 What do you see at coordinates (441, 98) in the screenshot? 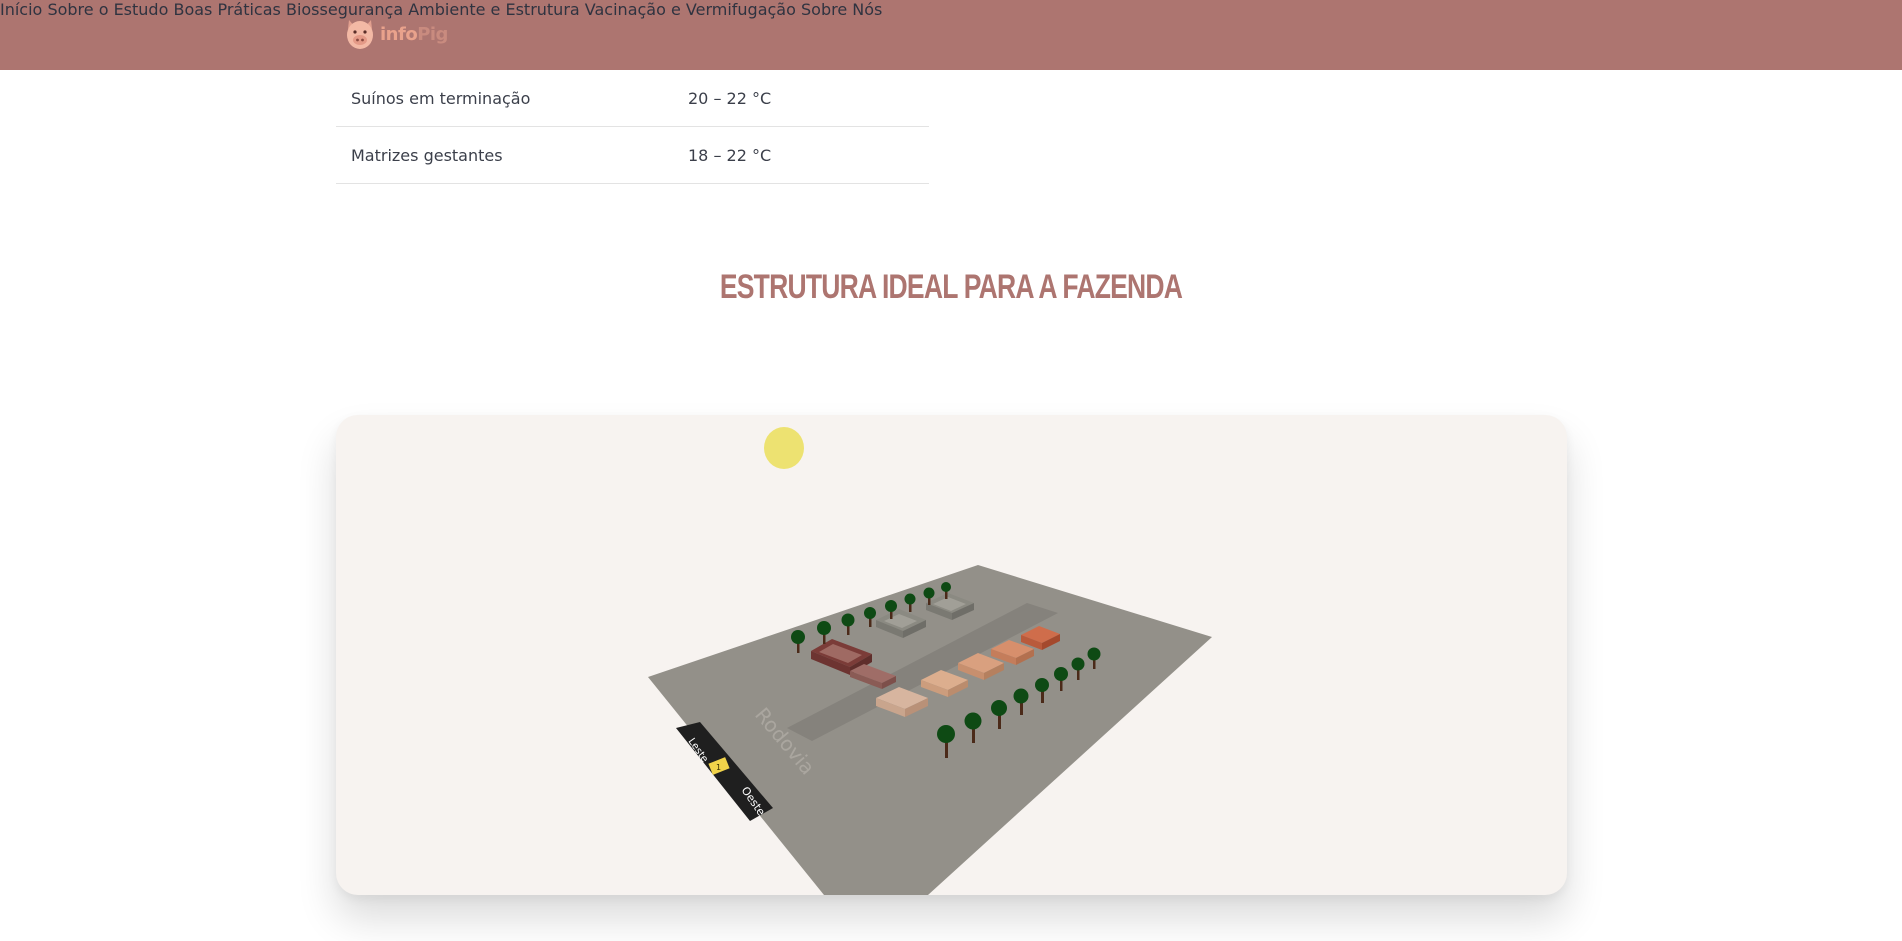
I see `table-cell-category: Suínos em terminação` at bounding box center [441, 98].